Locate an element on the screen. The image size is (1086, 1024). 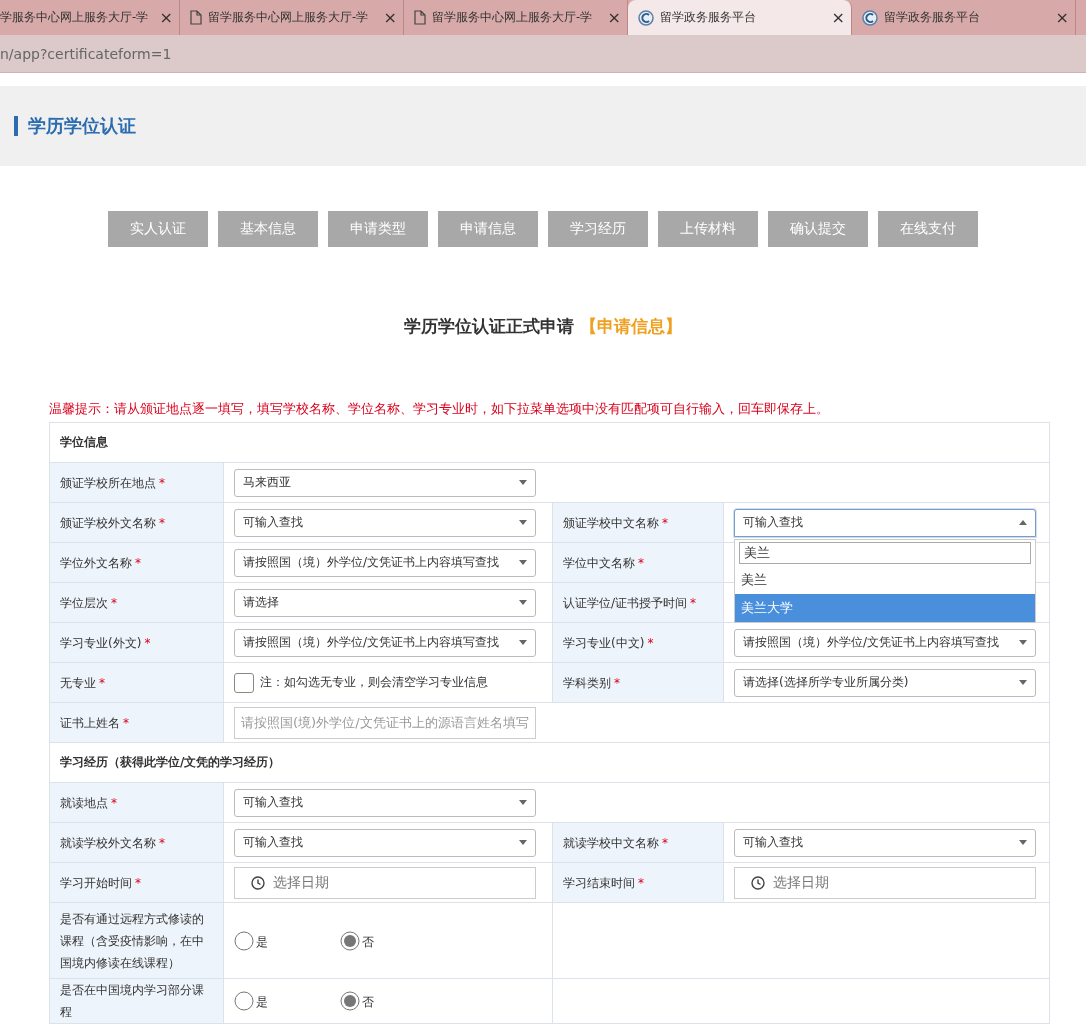
field-label: 学位层次 * is located at coordinates (88, 602).